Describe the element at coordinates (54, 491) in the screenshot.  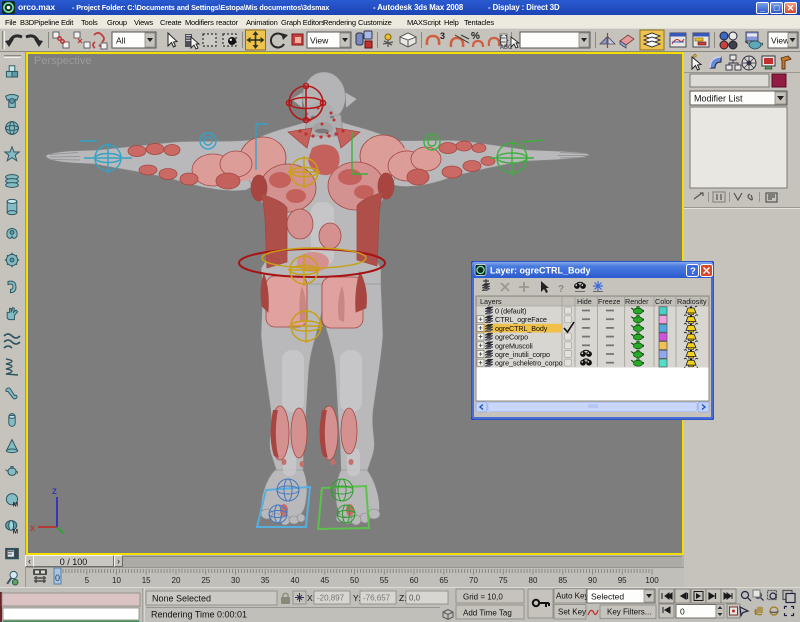
I see `svg-text: z` at that location.